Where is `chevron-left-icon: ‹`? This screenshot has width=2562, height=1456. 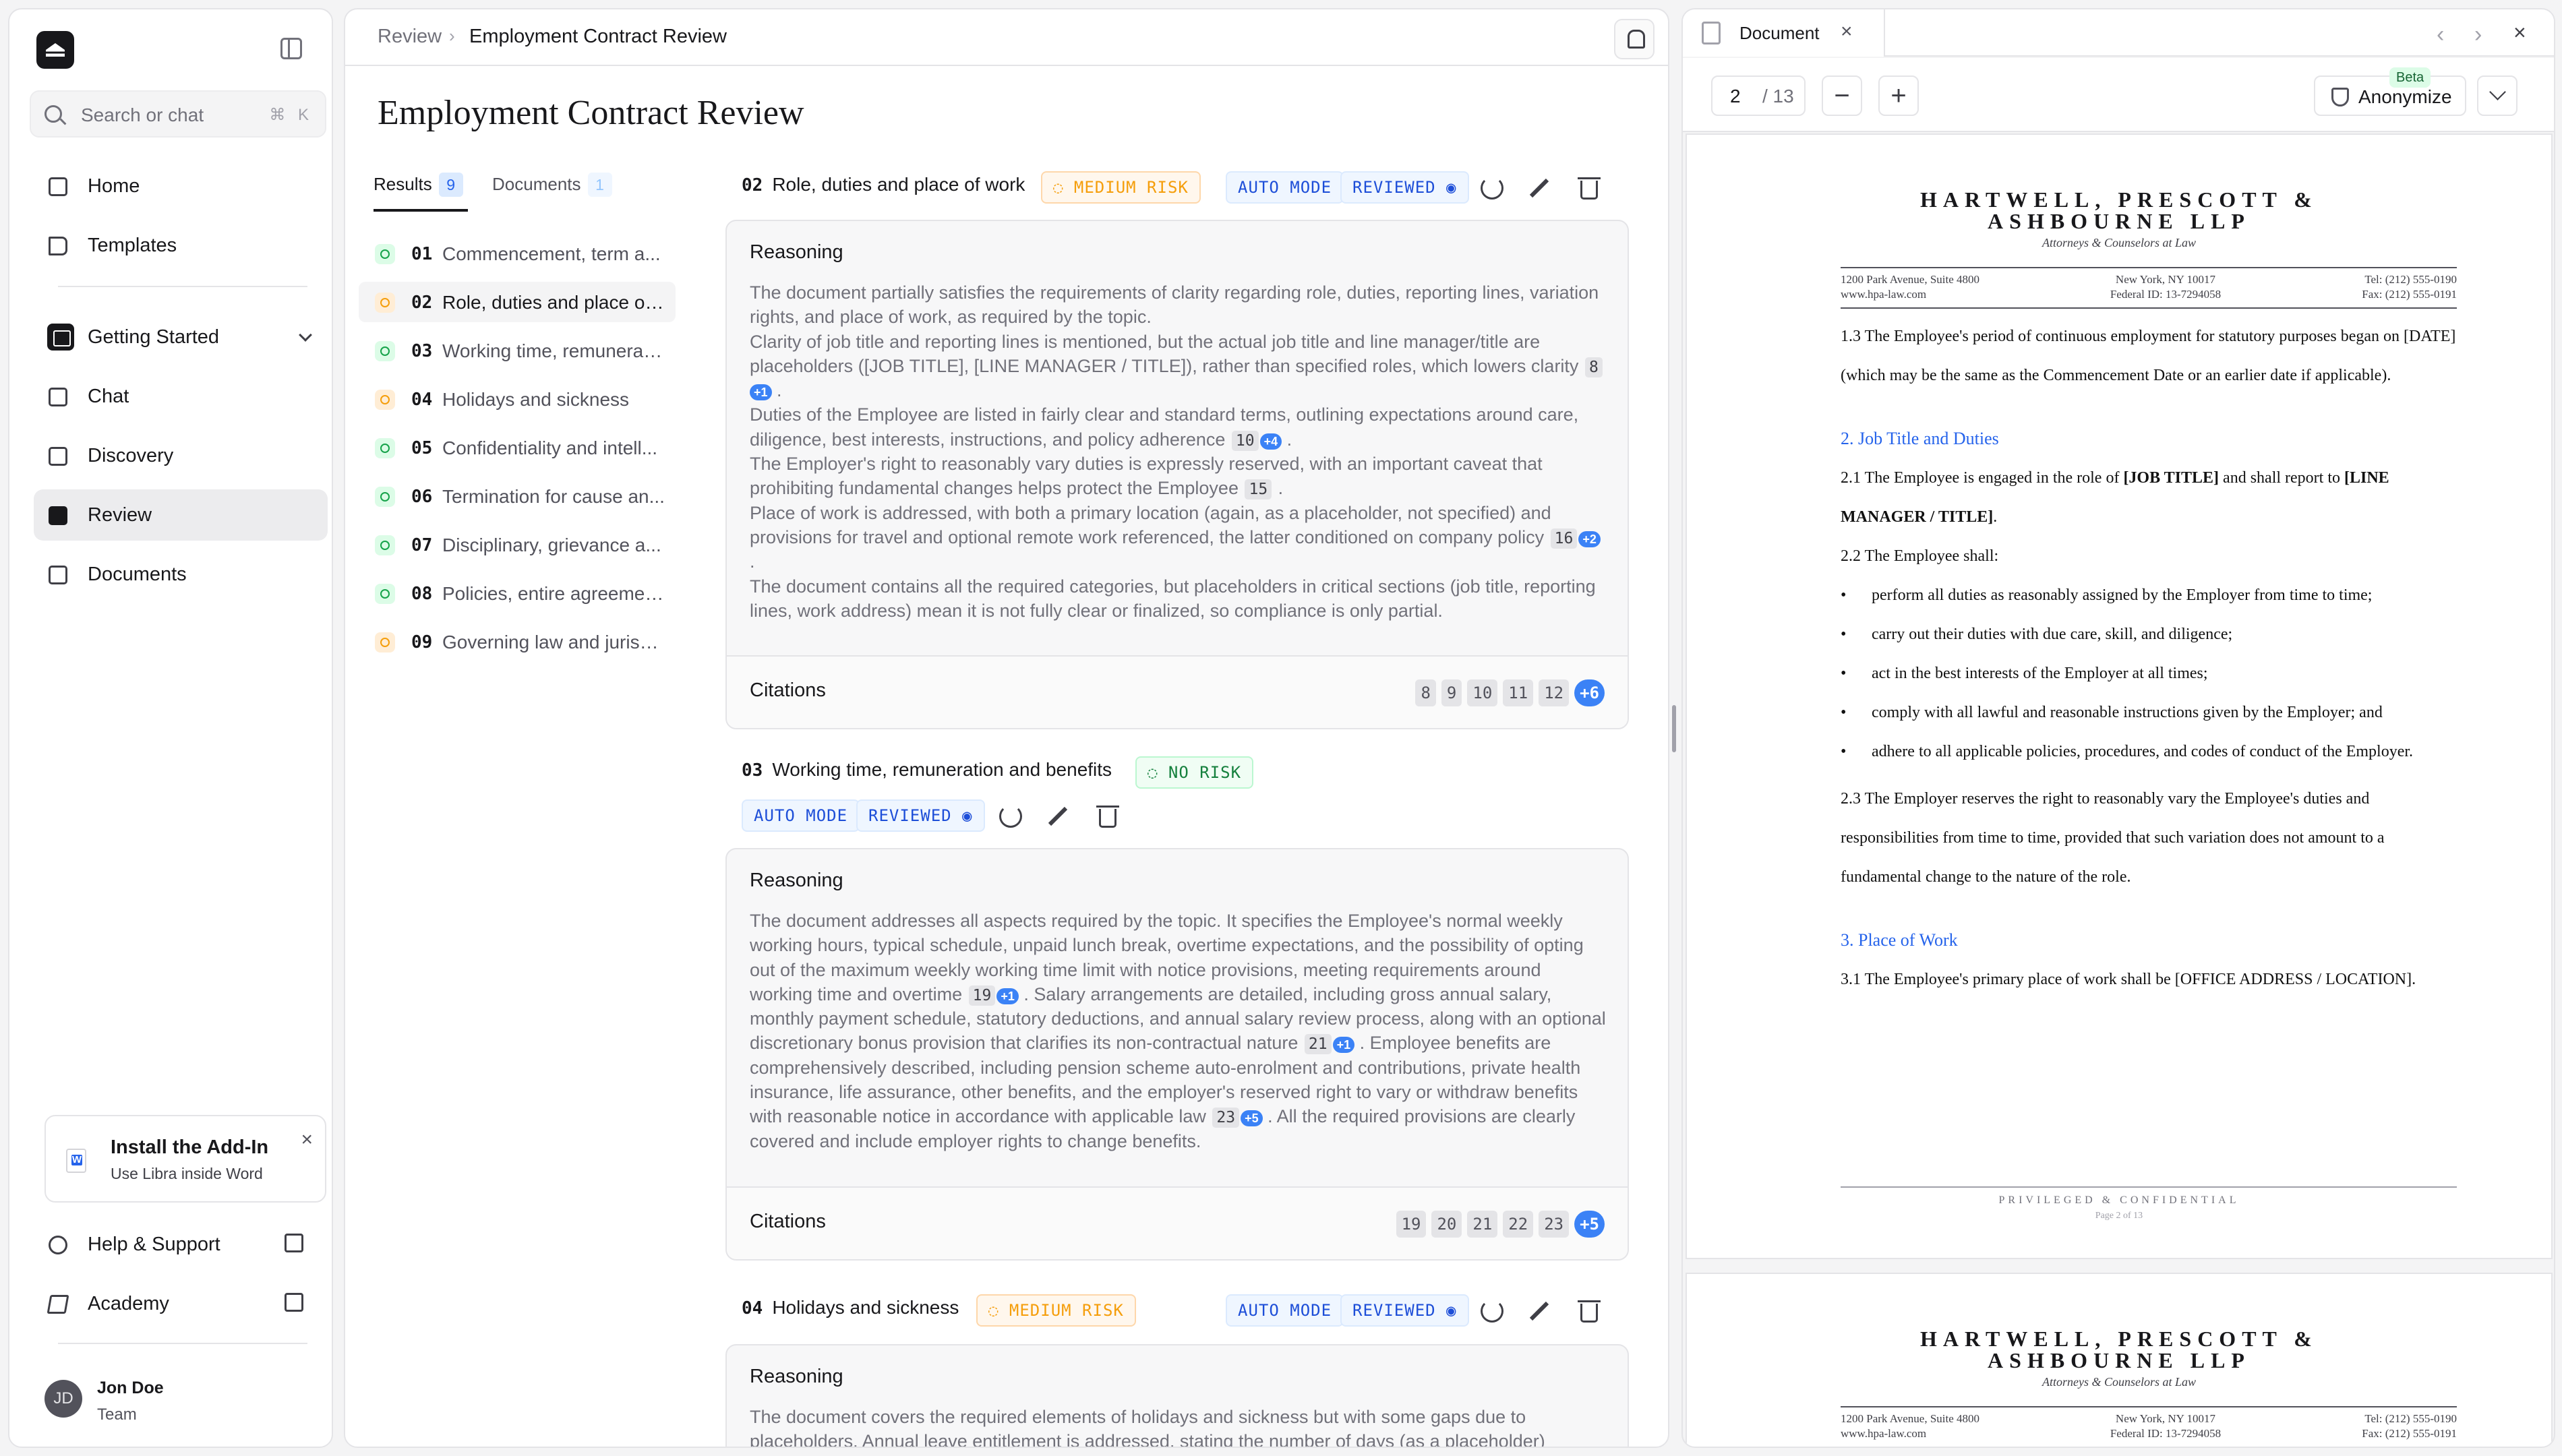 chevron-left-icon: ‹ is located at coordinates (2441, 35).